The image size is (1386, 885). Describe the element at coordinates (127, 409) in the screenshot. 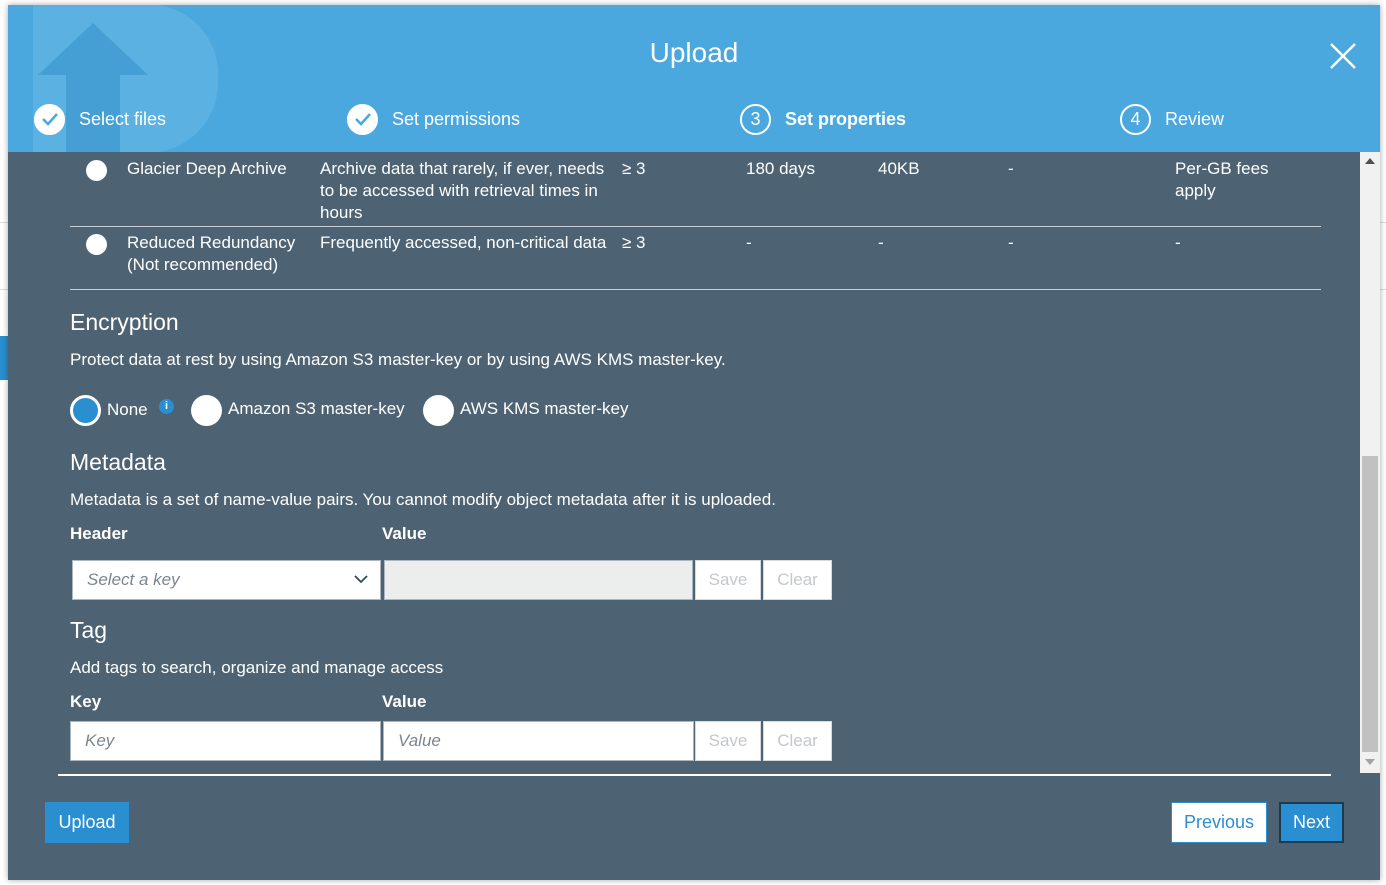

I see `encryption-none-label: None` at that location.